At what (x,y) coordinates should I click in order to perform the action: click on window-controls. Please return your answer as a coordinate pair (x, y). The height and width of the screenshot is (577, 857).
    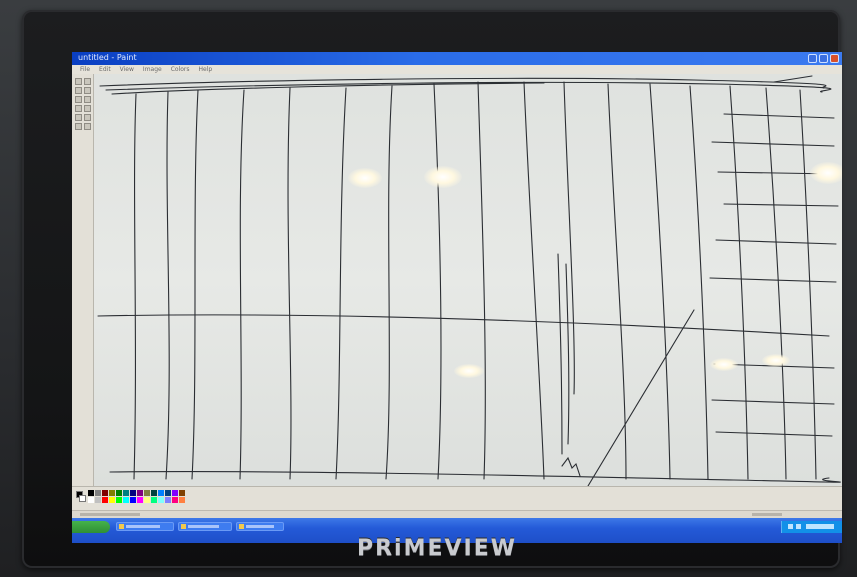
    Looking at the image, I should click on (823, 58).